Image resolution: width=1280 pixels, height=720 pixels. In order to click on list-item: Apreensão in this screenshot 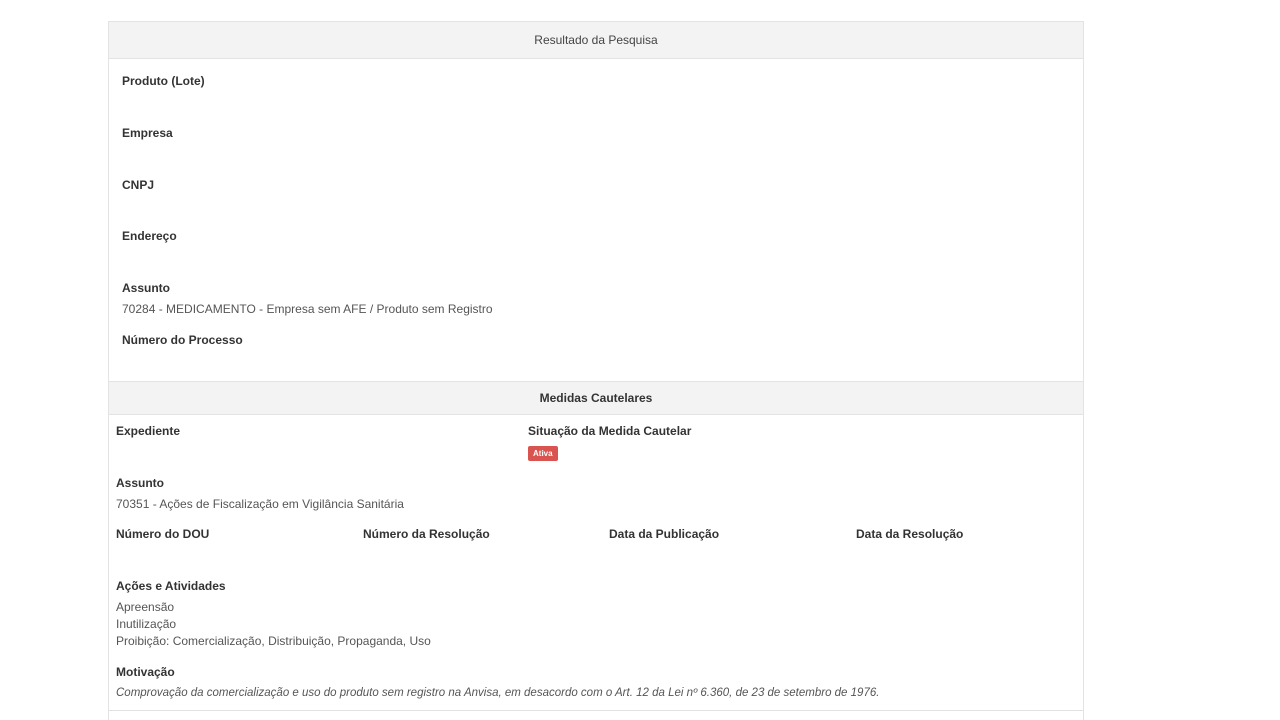, I will do `click(145, 607)`.